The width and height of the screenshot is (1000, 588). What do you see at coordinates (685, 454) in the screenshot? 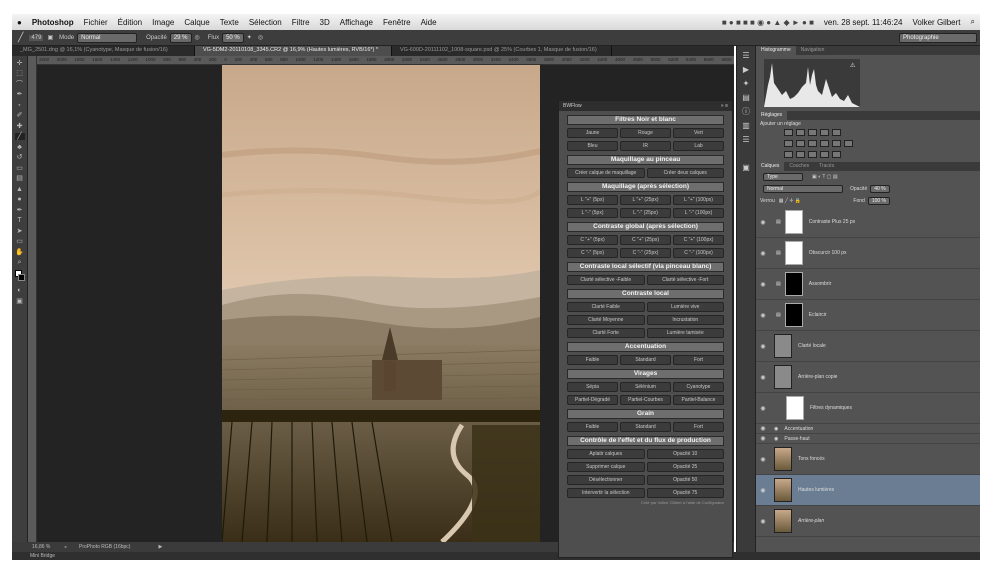
I see `bwflow-button: Opacité 10` at bounding box center [685, 454].